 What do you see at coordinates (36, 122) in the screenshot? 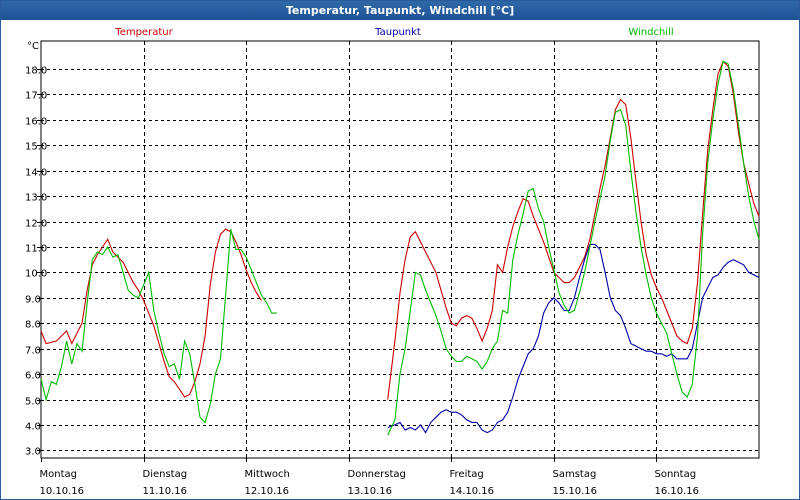
I see `y-tick-label: 16.0` at bounding box center [36, 122].